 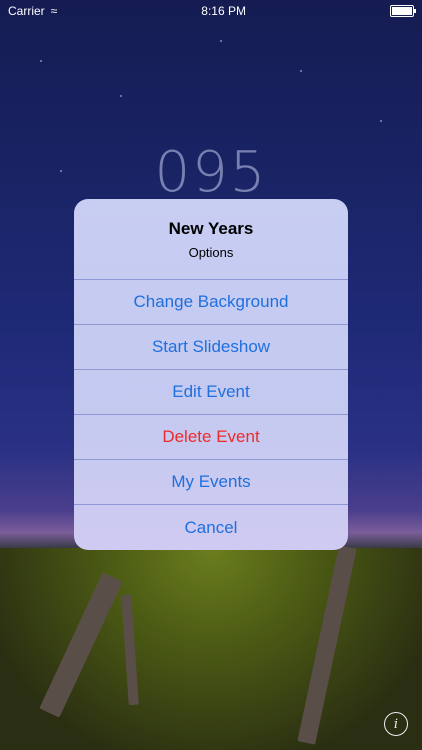 I want to click on sheet-header: New Years Options, so click(x=211, y=239).